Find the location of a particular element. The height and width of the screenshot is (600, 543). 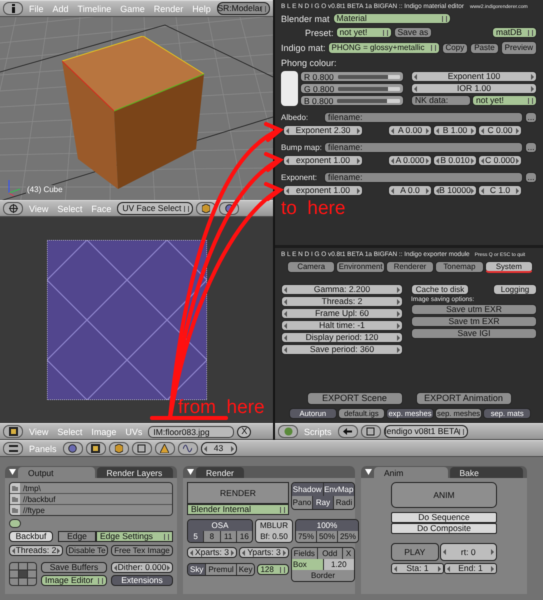

nk-data-label: NK data: is located at coordinates (441, 100).